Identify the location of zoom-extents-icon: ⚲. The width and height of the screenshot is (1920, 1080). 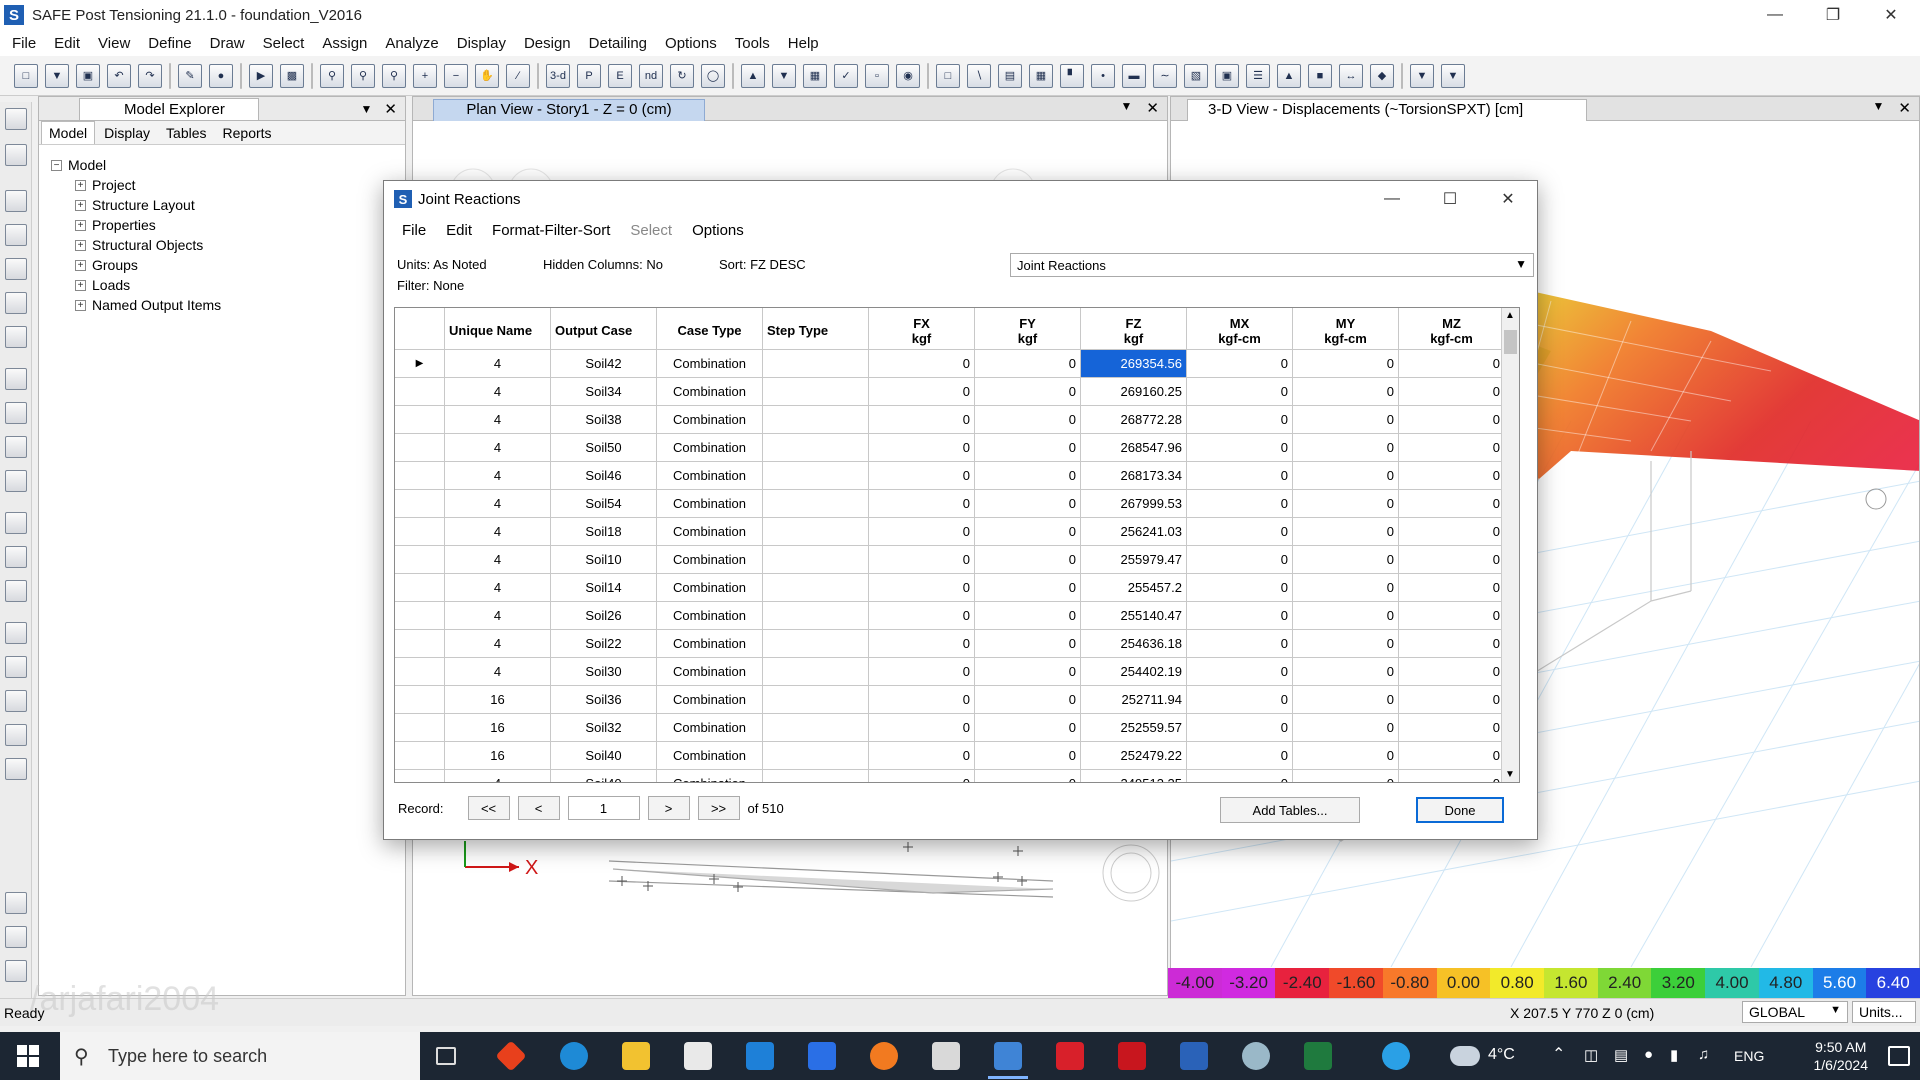
(363, 75).